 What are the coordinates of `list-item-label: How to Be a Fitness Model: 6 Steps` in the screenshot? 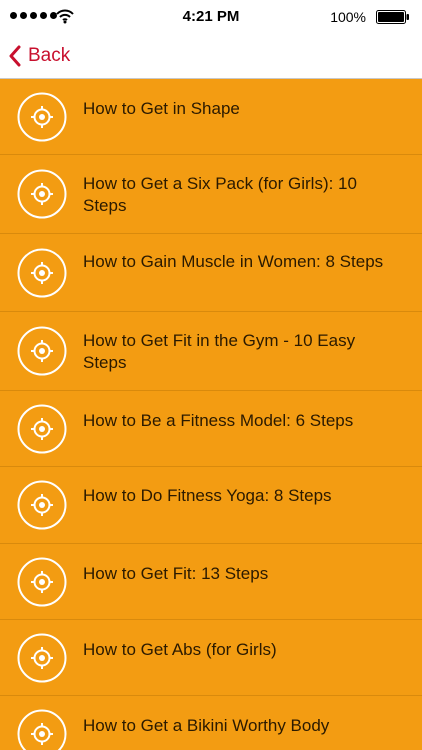 It's located at (218, 420).